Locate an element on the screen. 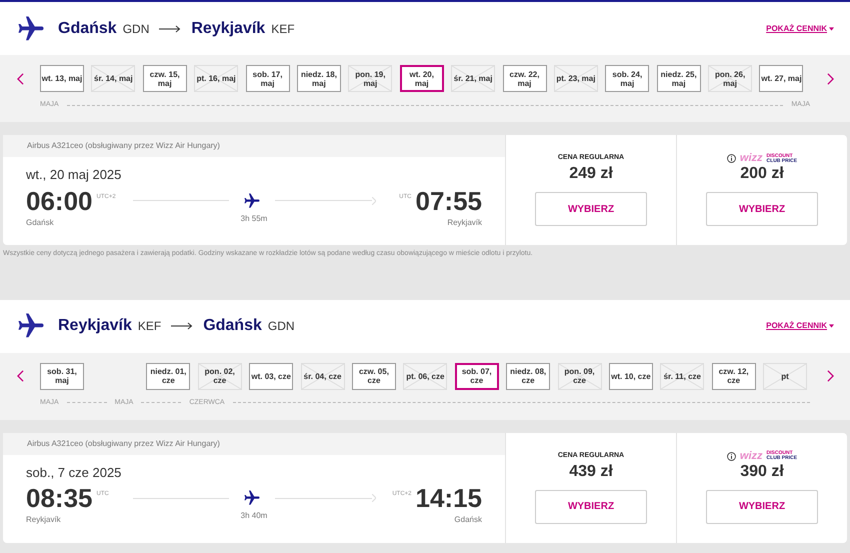  date-chip: czw. 22, maj is located at coordinates (524, 78).